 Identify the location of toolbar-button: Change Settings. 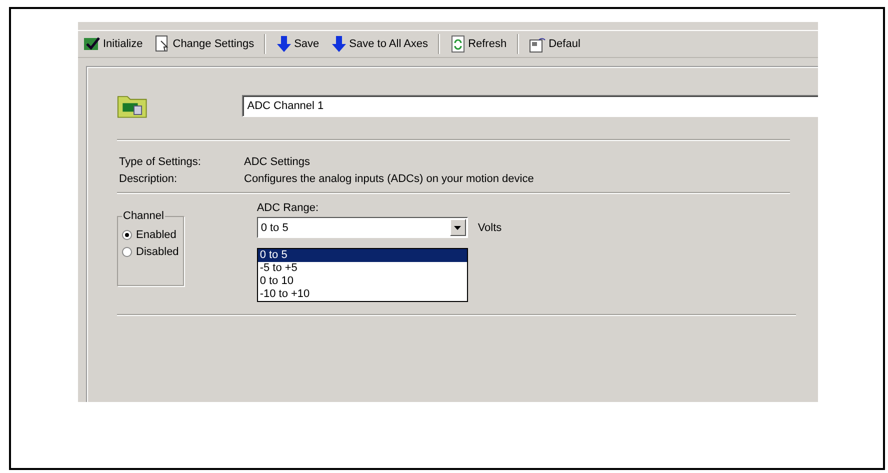
(205, 44).